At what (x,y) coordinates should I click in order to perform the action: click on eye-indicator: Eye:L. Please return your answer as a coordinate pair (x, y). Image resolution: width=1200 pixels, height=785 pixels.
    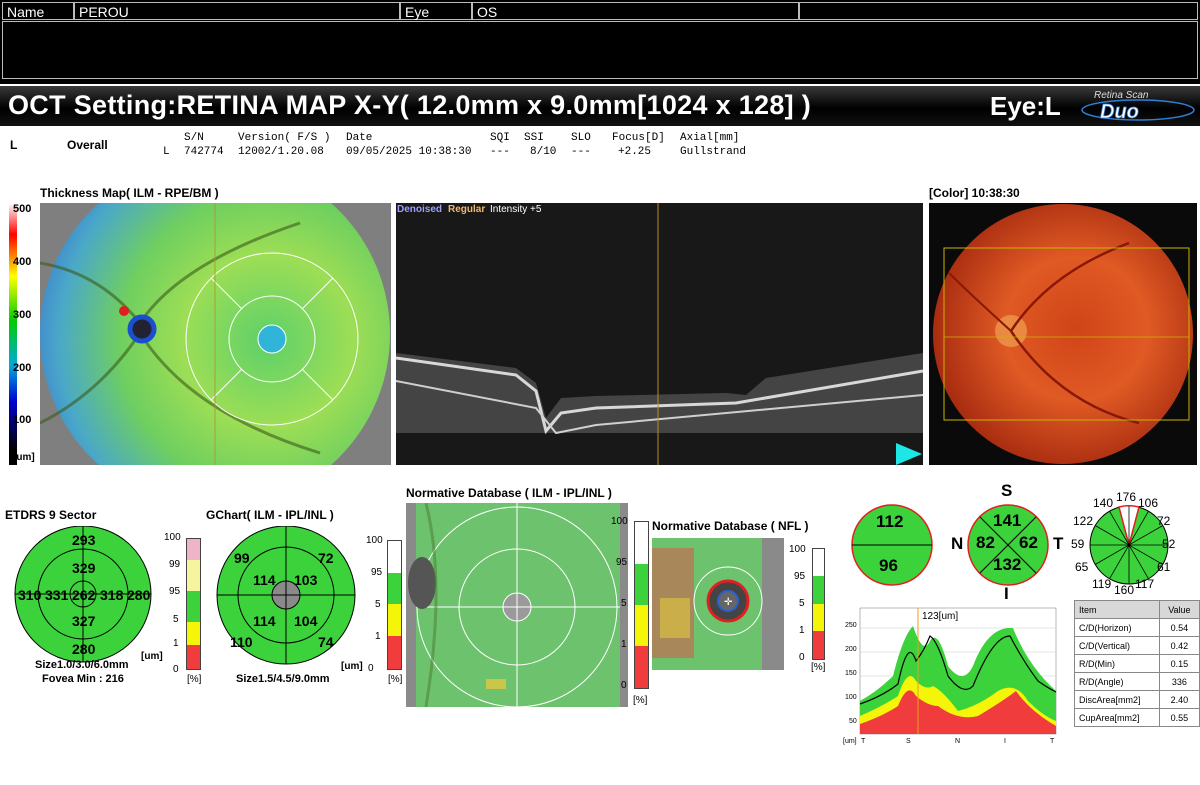
    Looking at the image, I should click on (1025, 106).